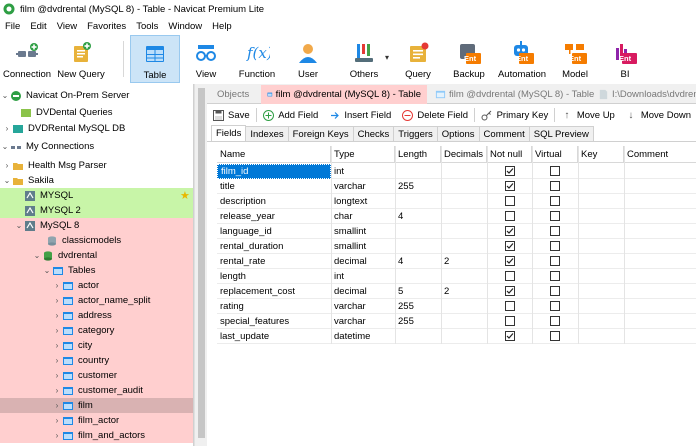 This screenshot has height=446, width=696. What do you see at coordinates (274, 336) in the screenshot?
I see `cell-name: last_update` at bounding box center [274, 336].